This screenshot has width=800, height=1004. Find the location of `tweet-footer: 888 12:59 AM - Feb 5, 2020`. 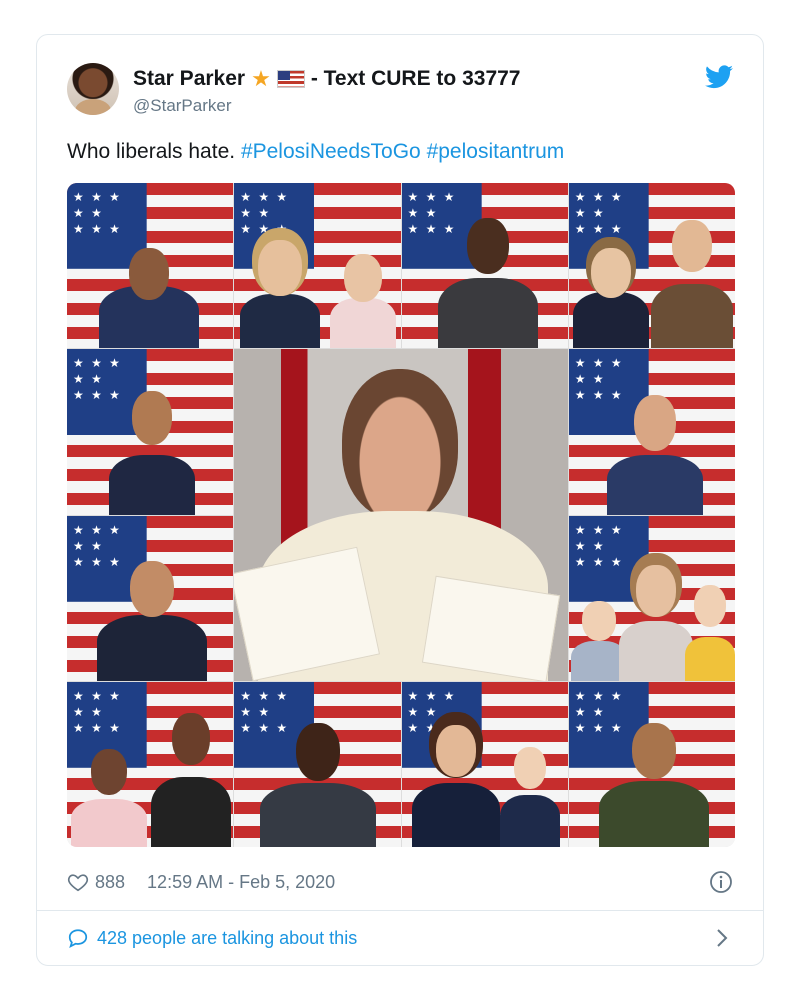

tweet-footer: 888 12:59 AM - Feb 5, 2020 is located at coordinates (400, 882).